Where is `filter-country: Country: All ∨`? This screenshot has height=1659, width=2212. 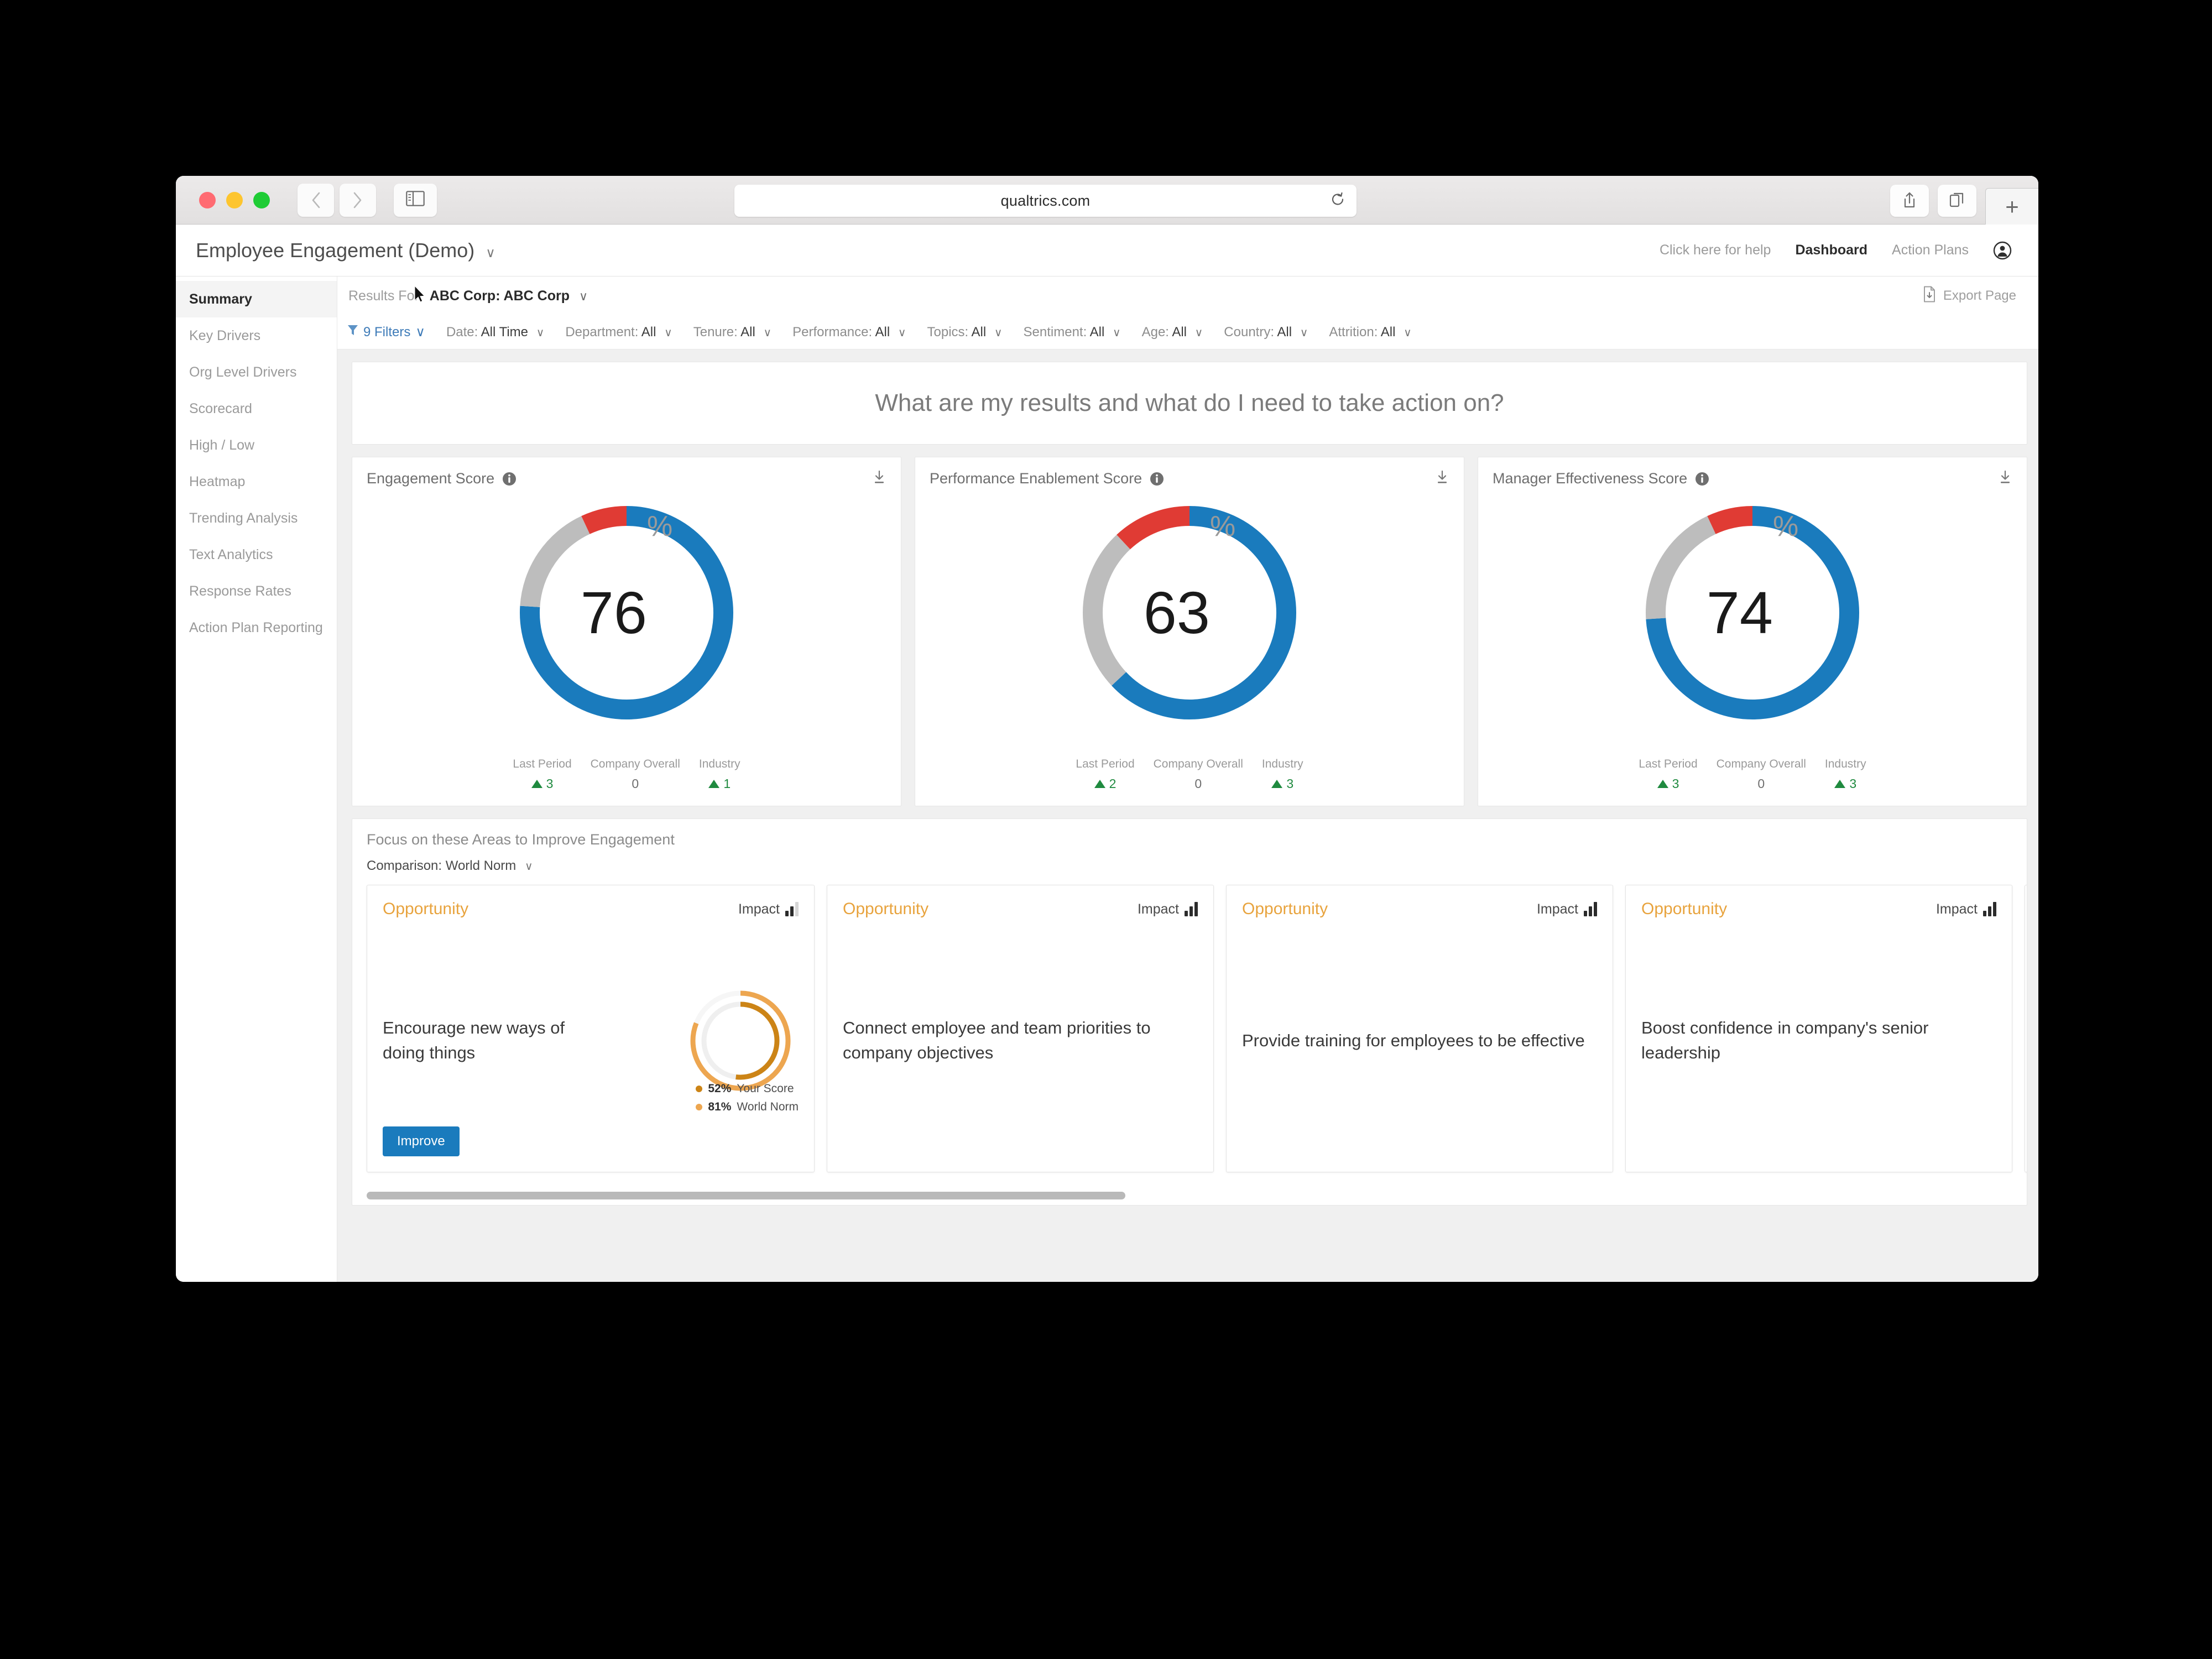
filter-country: Country: All ∨ is located at coordinates (1266, 332).